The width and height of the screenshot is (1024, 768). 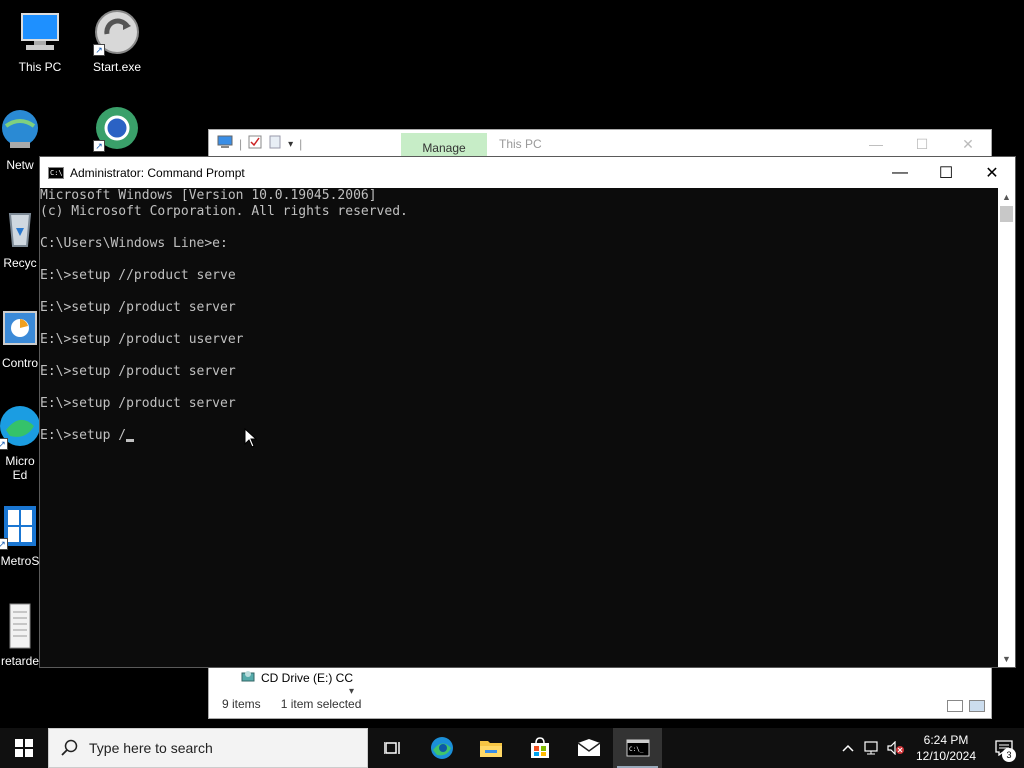 I want to click on desktop-icon-label: retarde, so click(x=20, y=661).